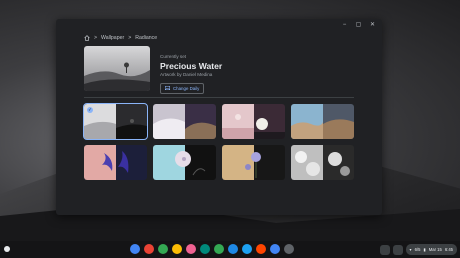 The height and width of the screenshot is (258, 460). What do you see at coordinates (149, 249) in the screenshot?
I see `gmail-app-icon` at bounding box center [149, 249].